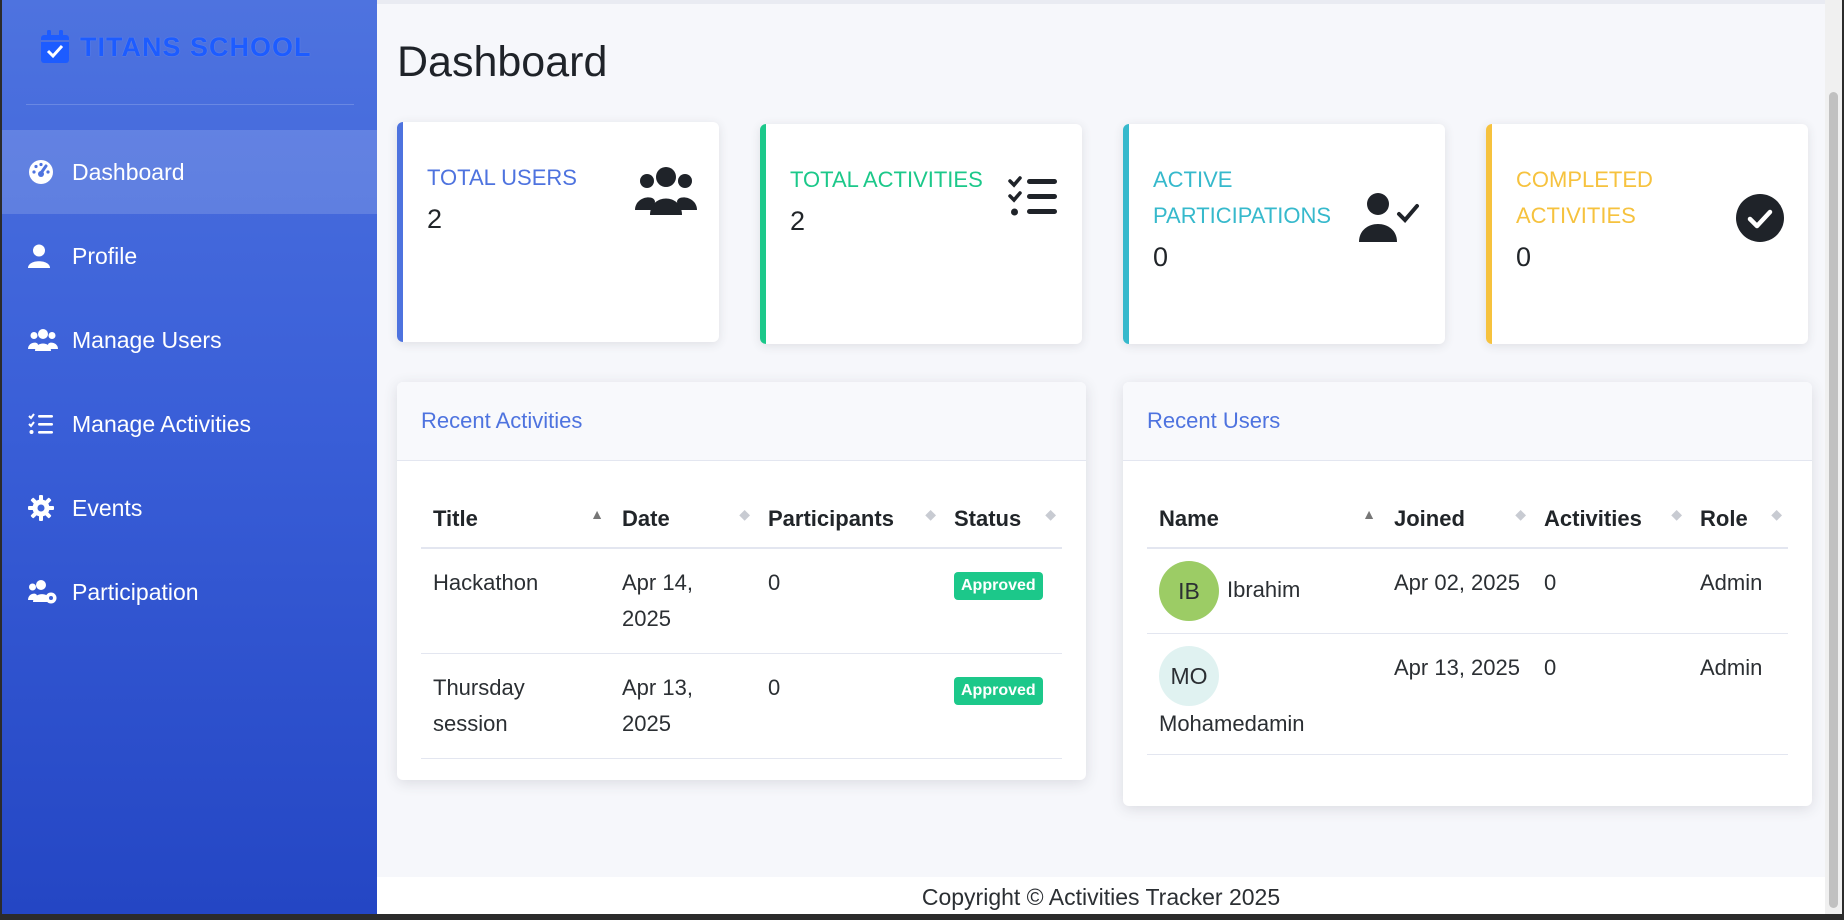 This screenshot has width=1844, height=920. I want to click on sidebar-item-manage-users: Manage Users, so click(189, 340).